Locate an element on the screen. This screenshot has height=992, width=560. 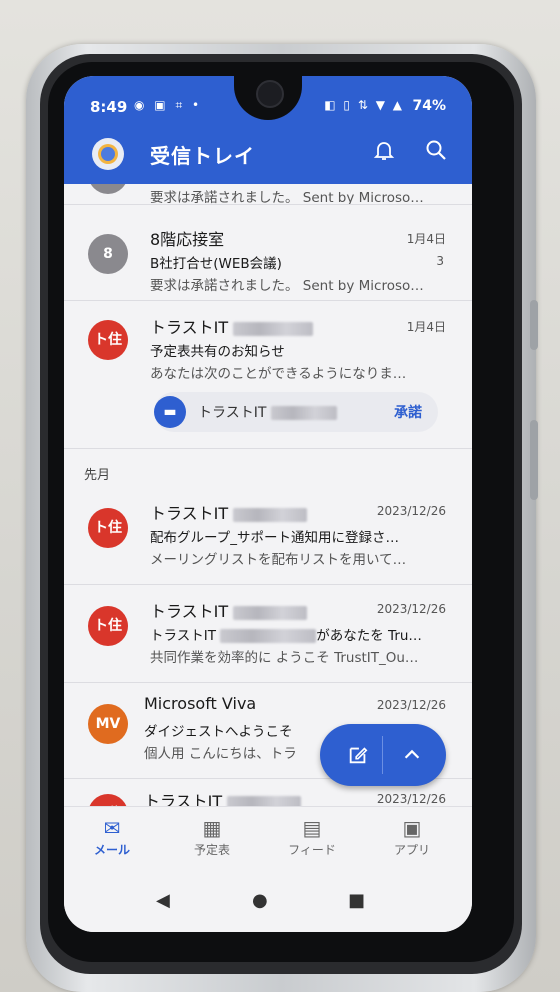
accept-button: 承諾 is located at coordinates (408, 412).